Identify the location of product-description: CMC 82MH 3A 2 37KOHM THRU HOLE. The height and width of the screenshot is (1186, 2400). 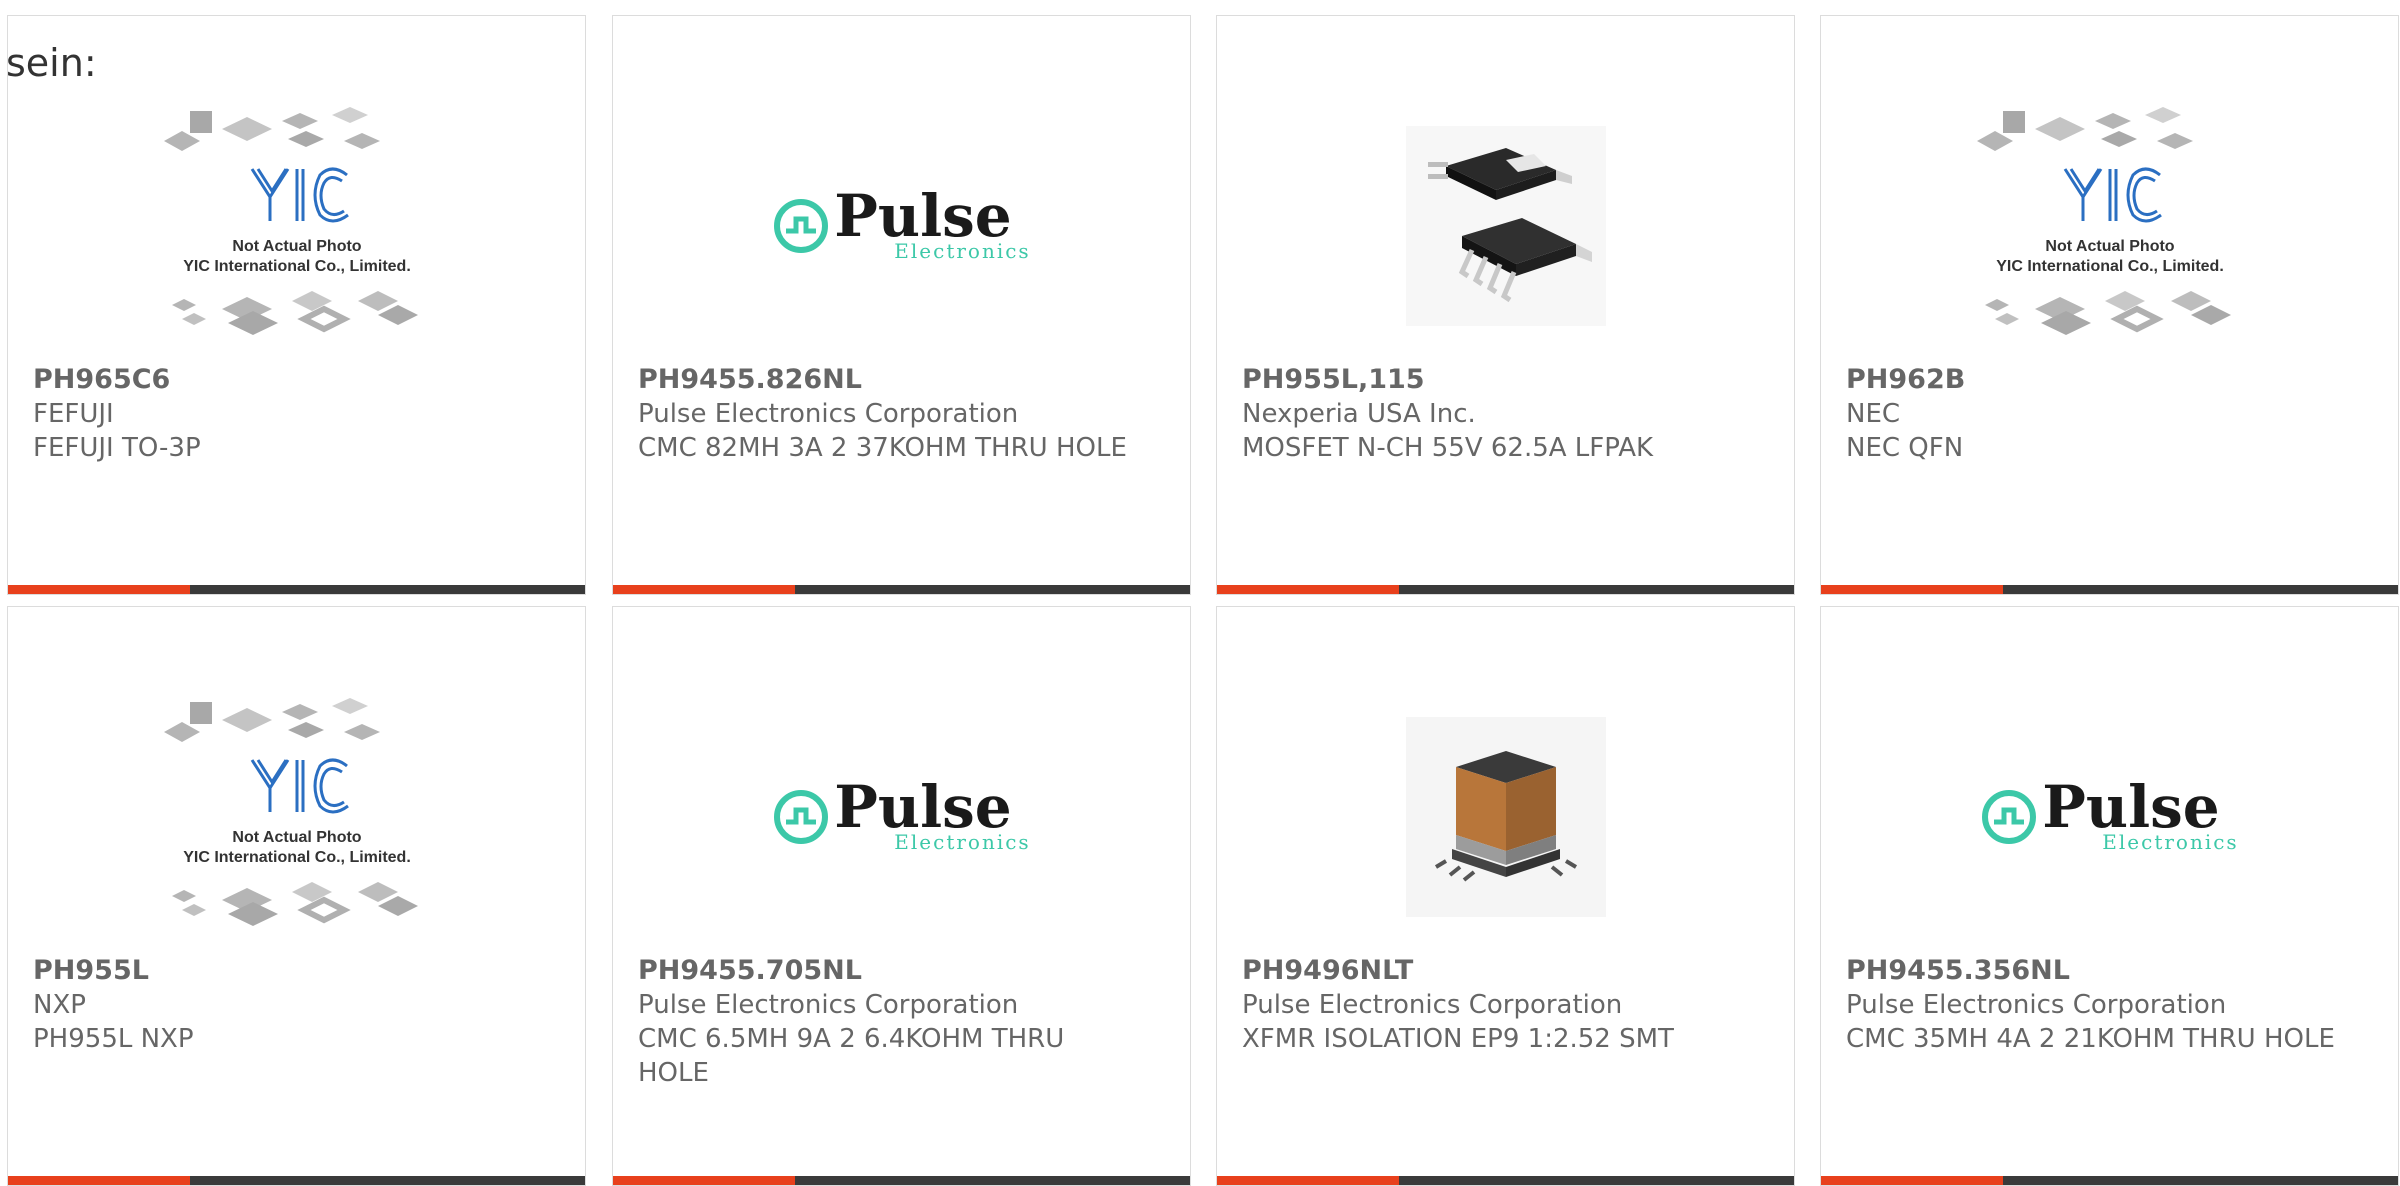
(882, 448).